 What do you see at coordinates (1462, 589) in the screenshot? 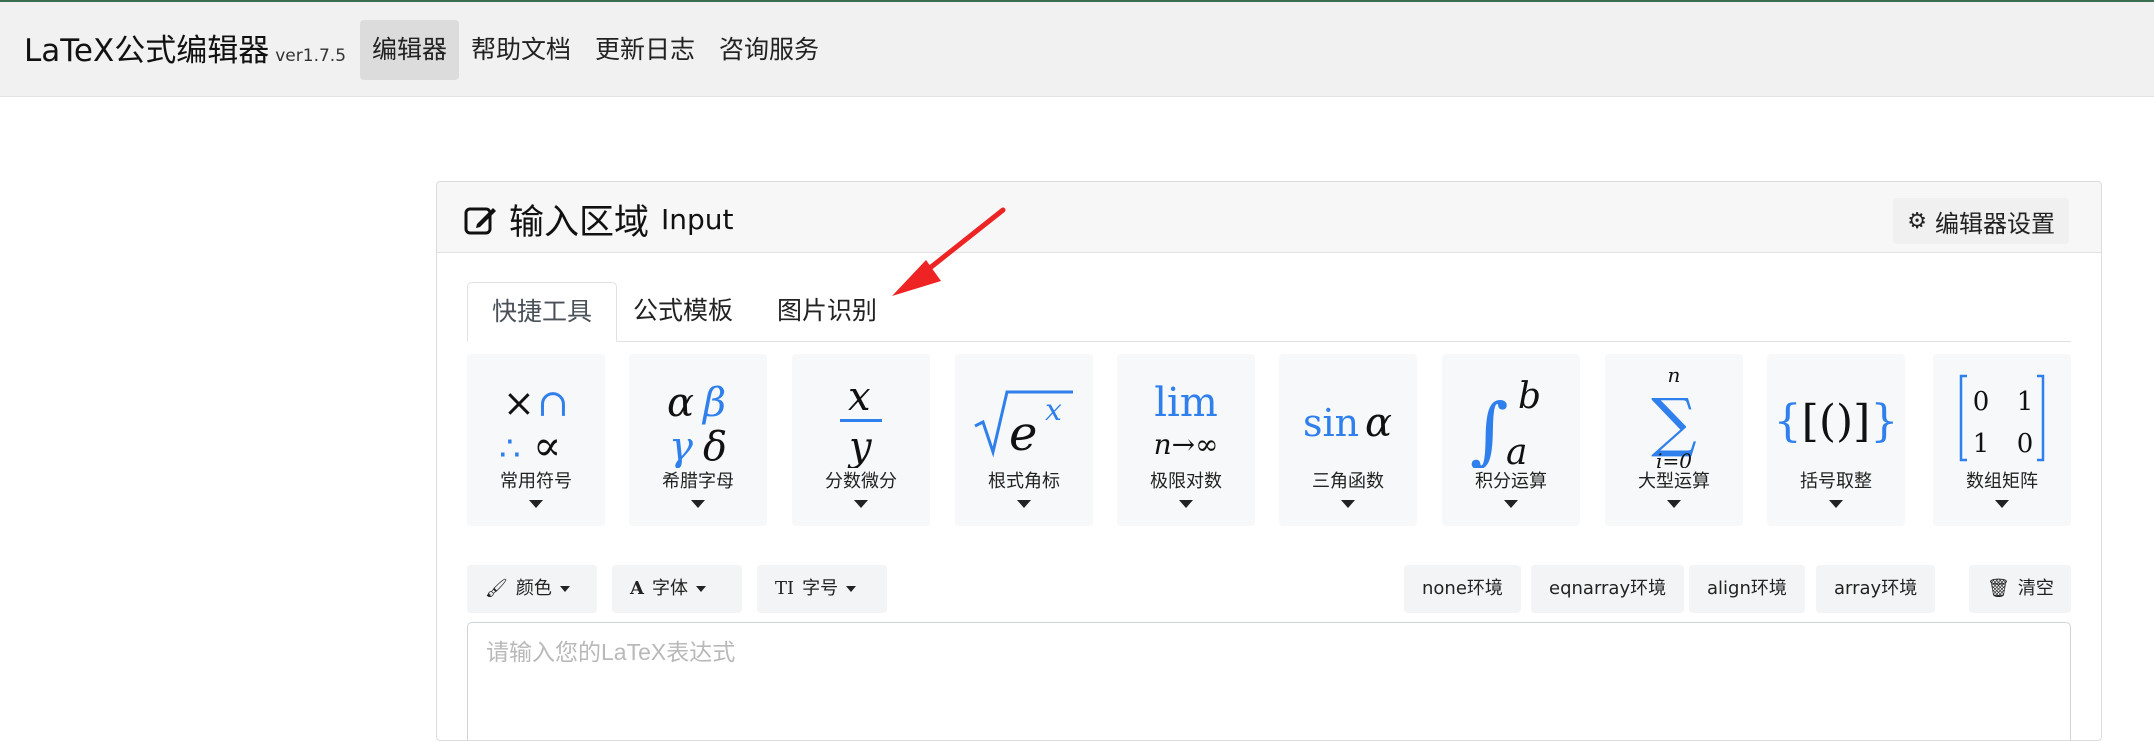
I see `env-none-button: none环境` at bounding box center [1462, 589].